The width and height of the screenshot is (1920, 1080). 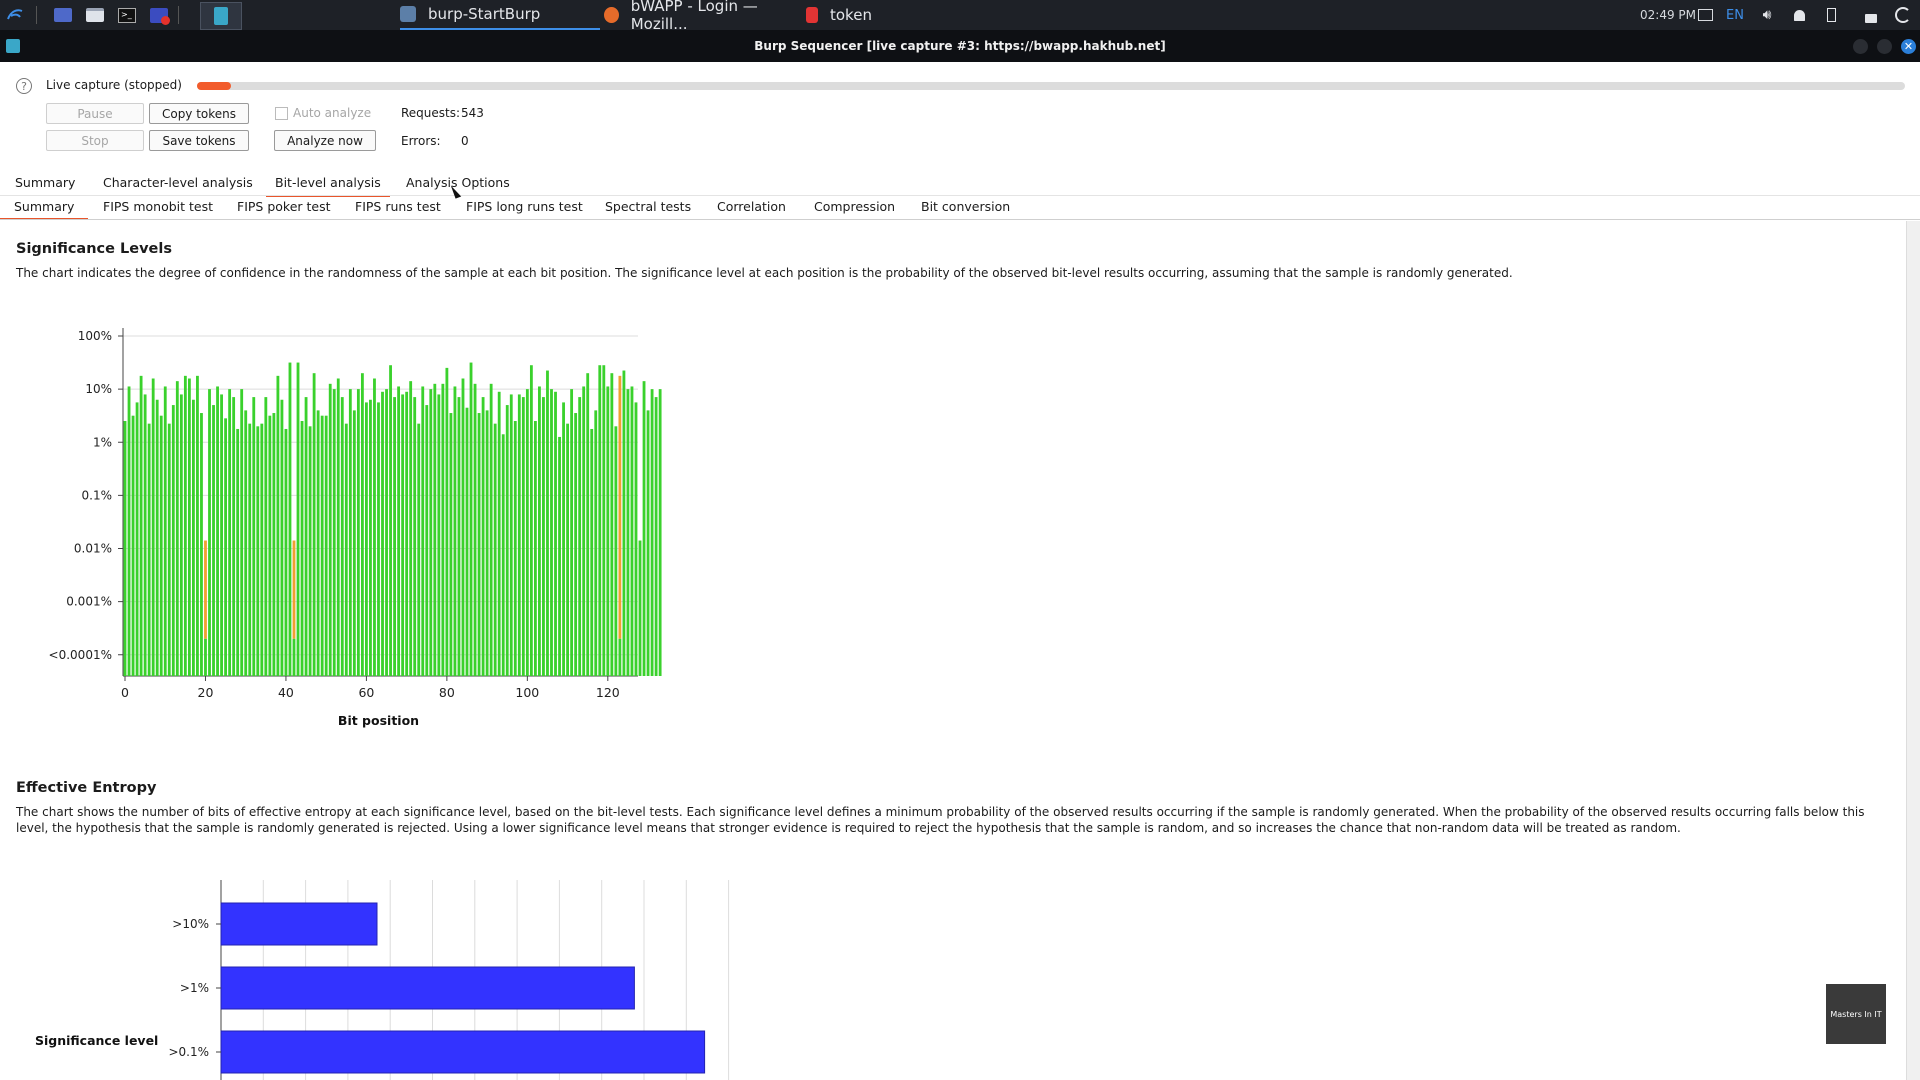 What do you see at coordinates (93, 549) in the screenshot?
I see `y-tick-label: 0.01%` at bounding box center [93, 549].